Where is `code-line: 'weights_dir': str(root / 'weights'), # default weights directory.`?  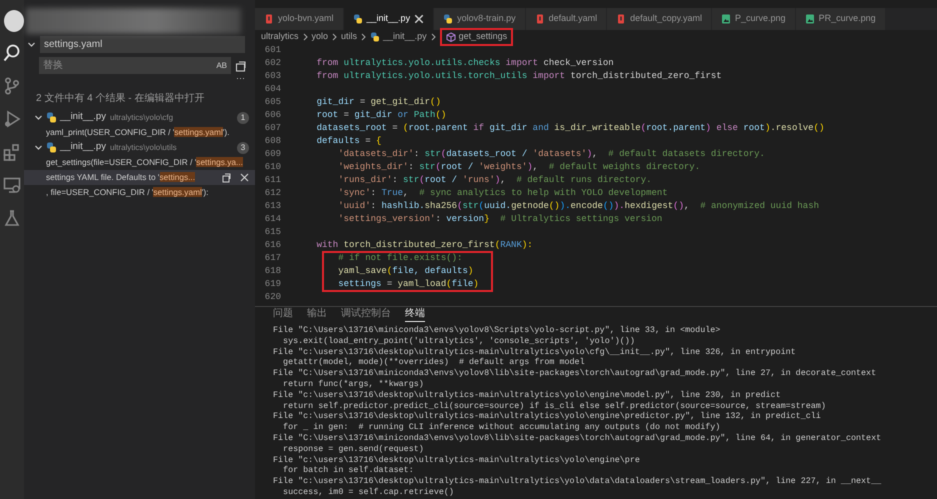 code-line: 'weights_dir': str(root / 'weights'), # default weights directory. is located at coordinates (518, 167).